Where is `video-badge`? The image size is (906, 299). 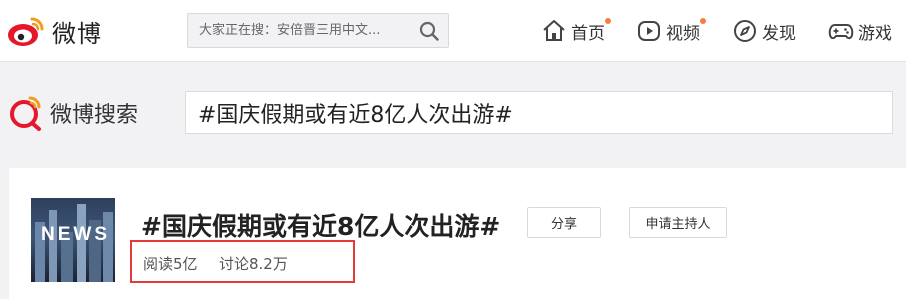 video-badge is located at coordinates (703, 21).